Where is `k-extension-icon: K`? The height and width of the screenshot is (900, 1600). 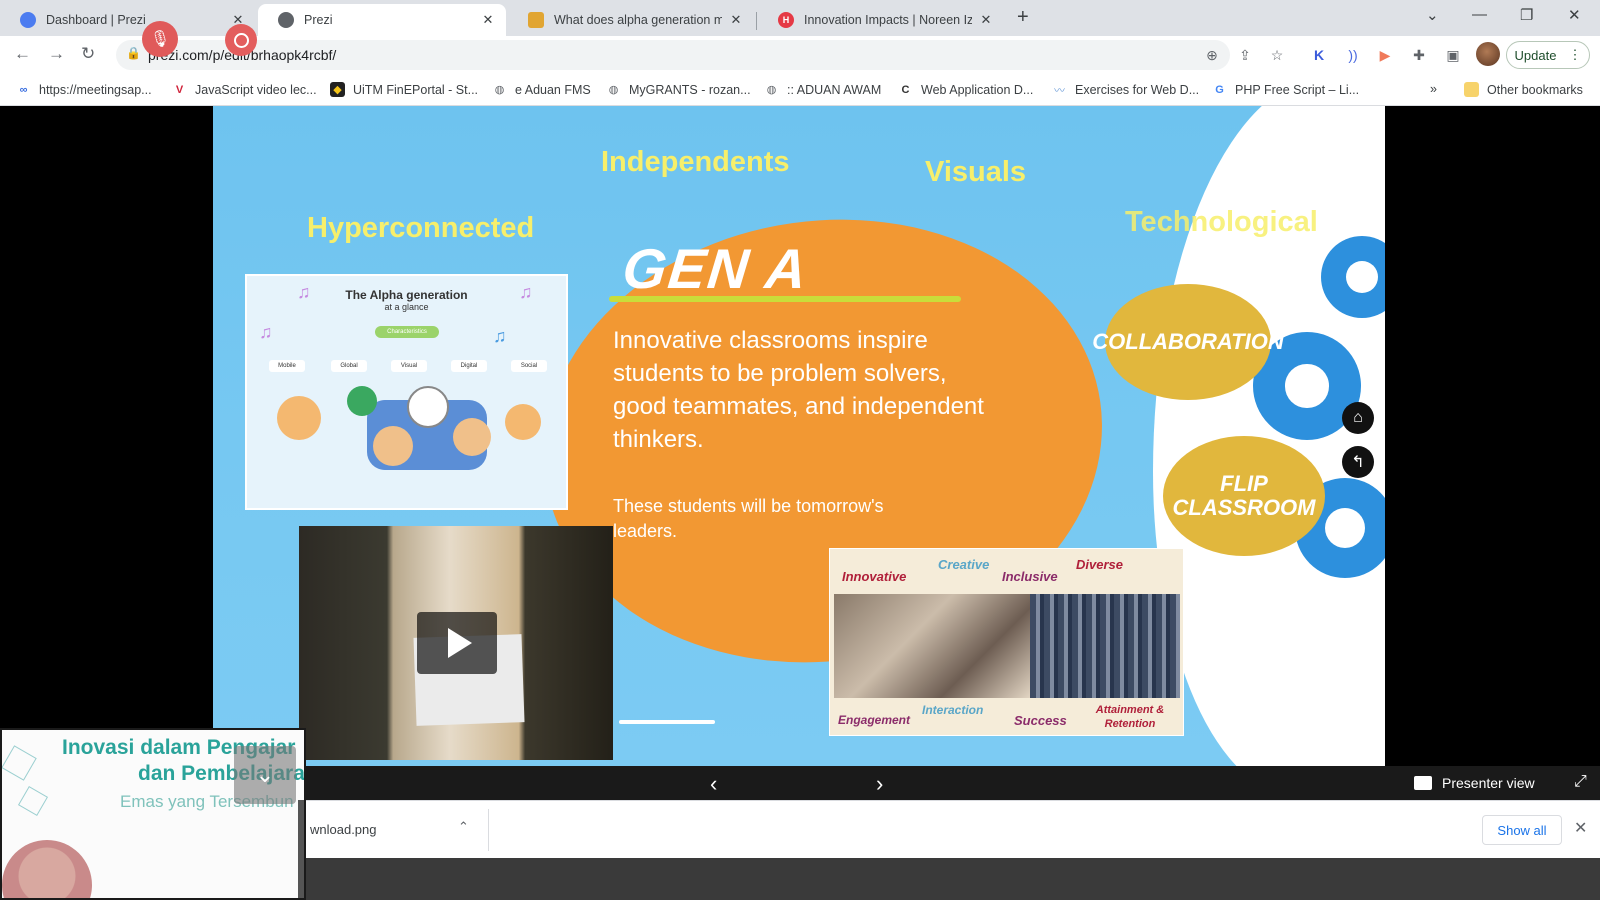 k-extension-icon: K is located at coordinates (1319, 55).